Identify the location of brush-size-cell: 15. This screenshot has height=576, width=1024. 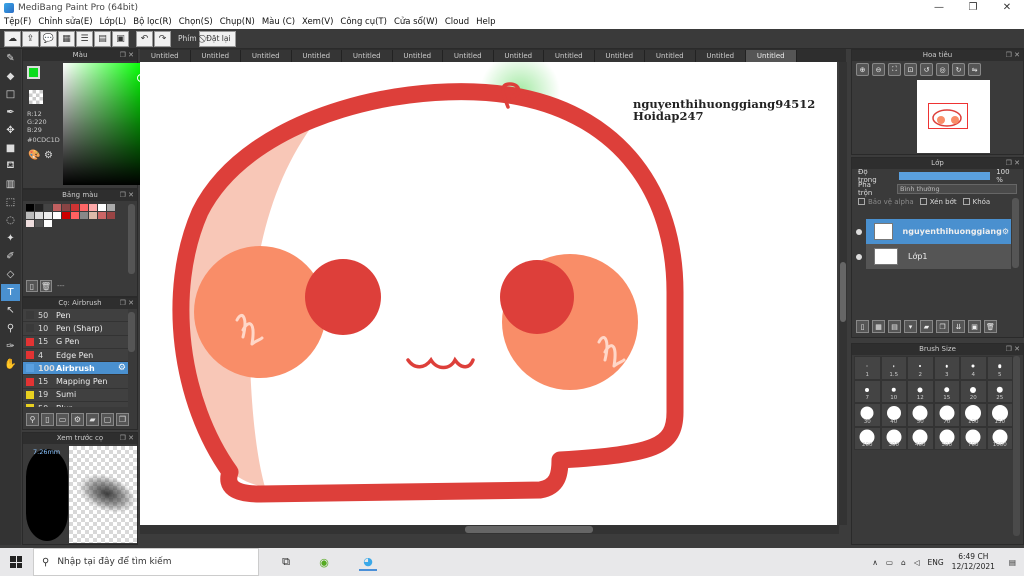
(946, 391).